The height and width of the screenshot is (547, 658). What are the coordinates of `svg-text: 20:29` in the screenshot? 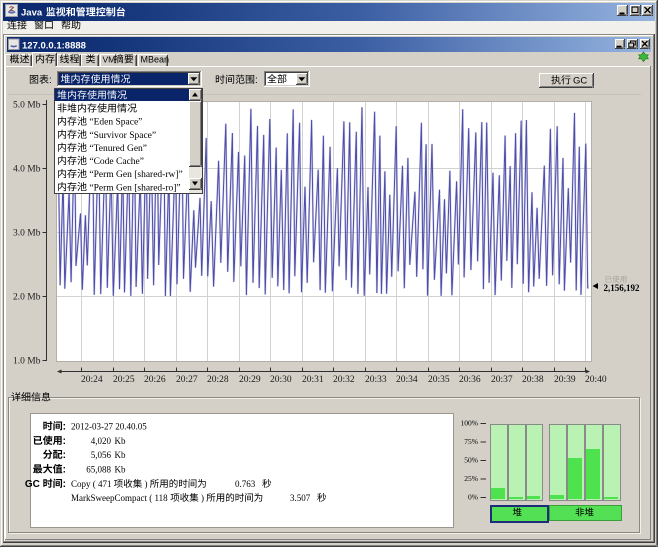 It's located at (250, 380).